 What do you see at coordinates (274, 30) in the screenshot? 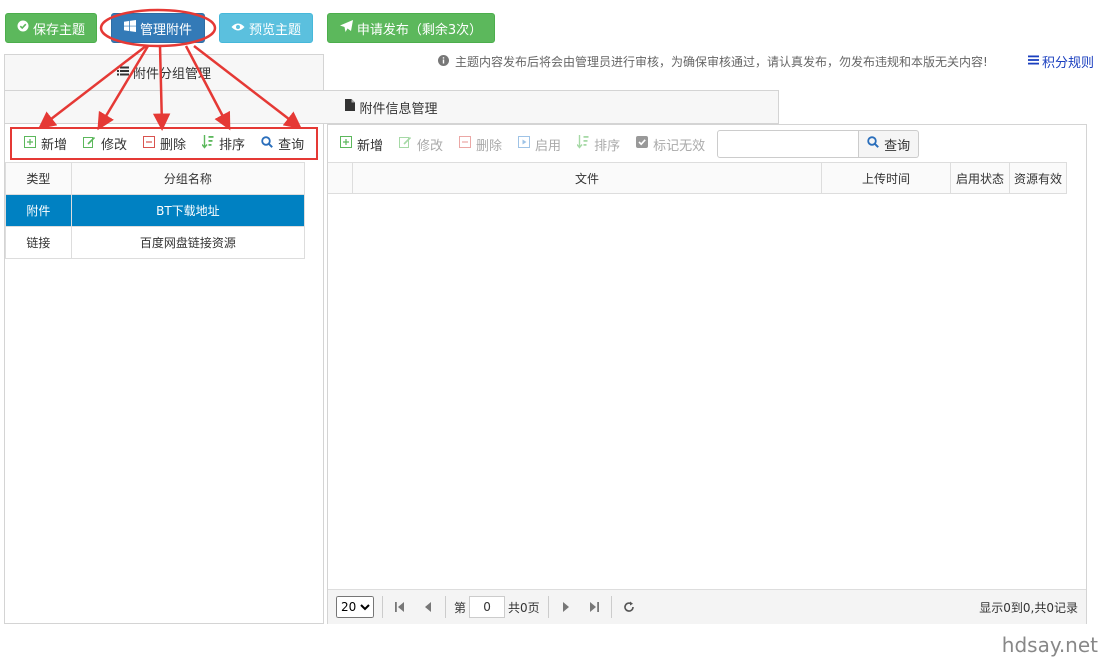
I see `preview-theme-label: 预览主题` at bounding box center [274, 30].